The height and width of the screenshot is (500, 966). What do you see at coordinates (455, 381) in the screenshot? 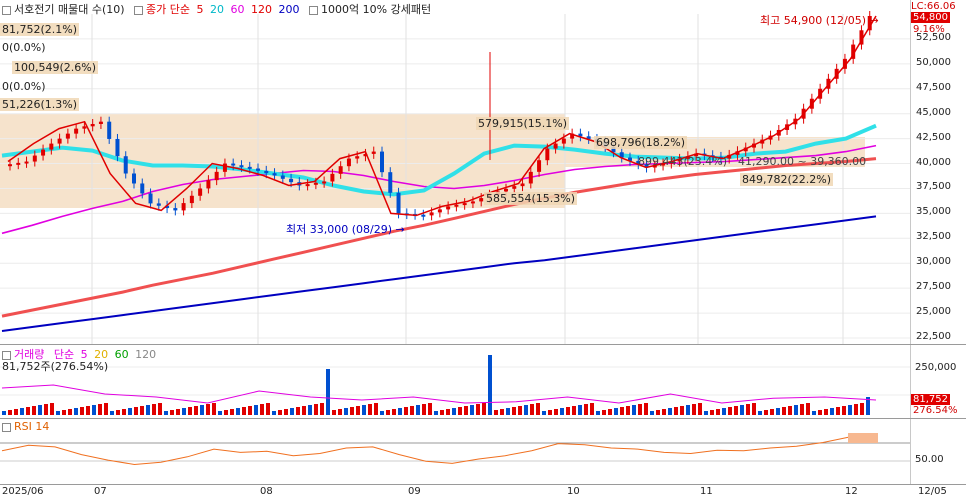
I see `volume-pane: 거래량 단순 5 20 60 120 81,752주(276.54%)` at bounding box center [455, 381].